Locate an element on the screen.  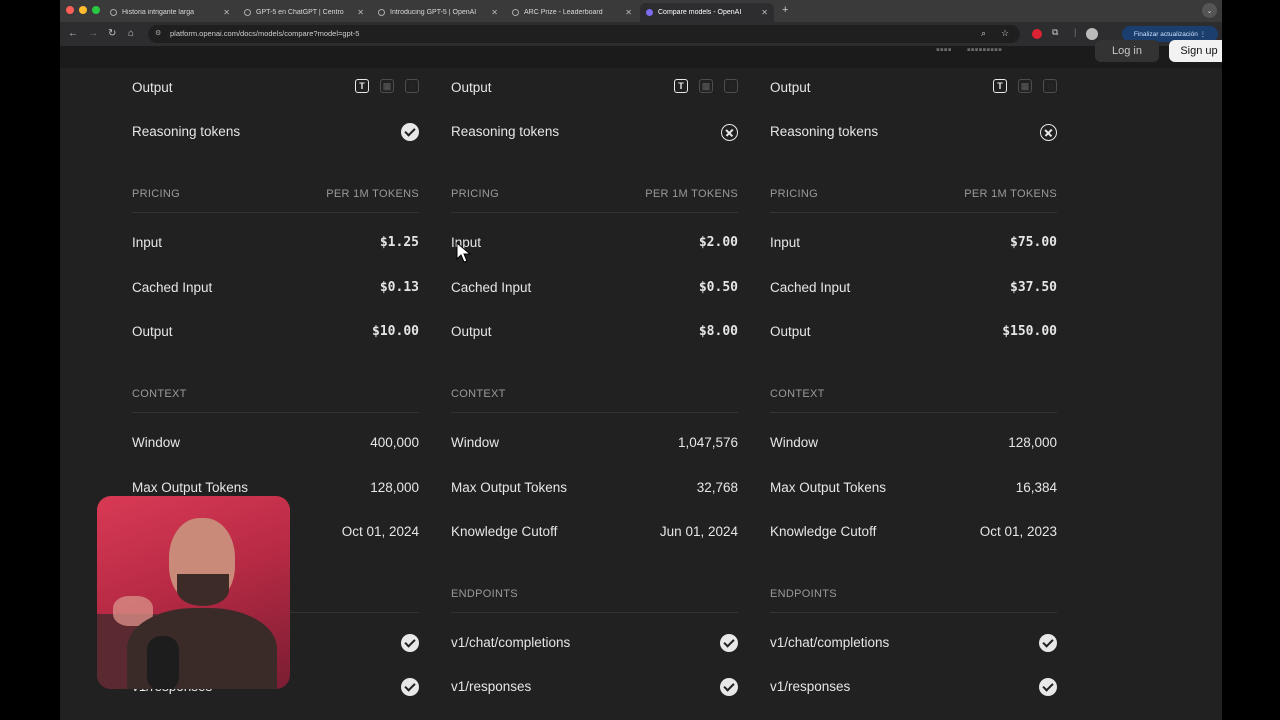
max-output-tokens-value: 32,768 is located at coordinates (717, 487).